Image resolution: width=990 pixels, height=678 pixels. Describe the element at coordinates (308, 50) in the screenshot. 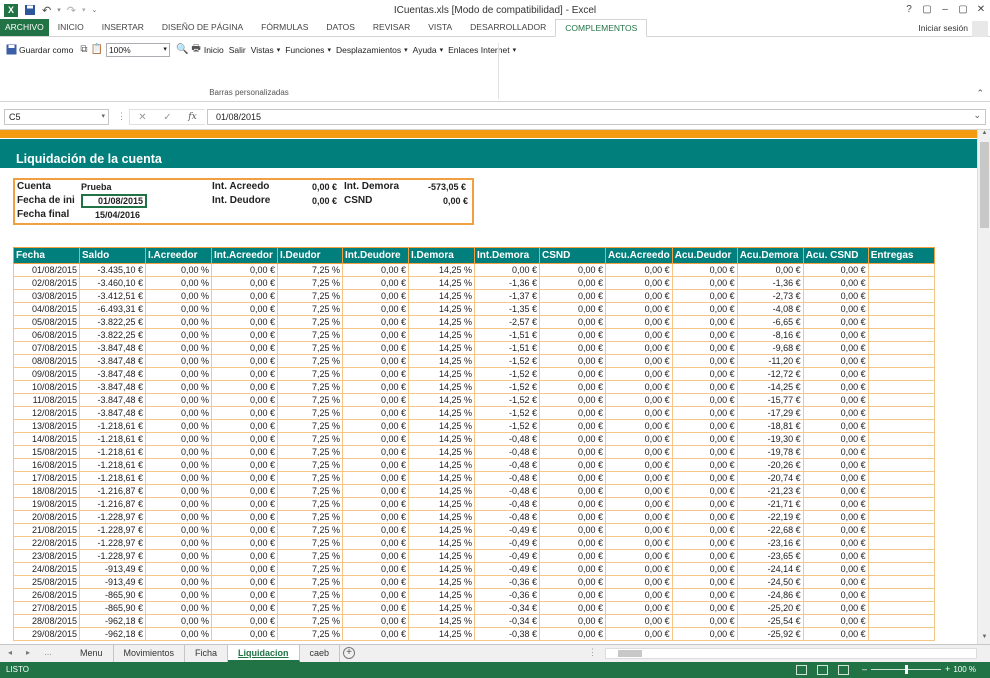

I see `funciones-menu: Funciones` at that location.